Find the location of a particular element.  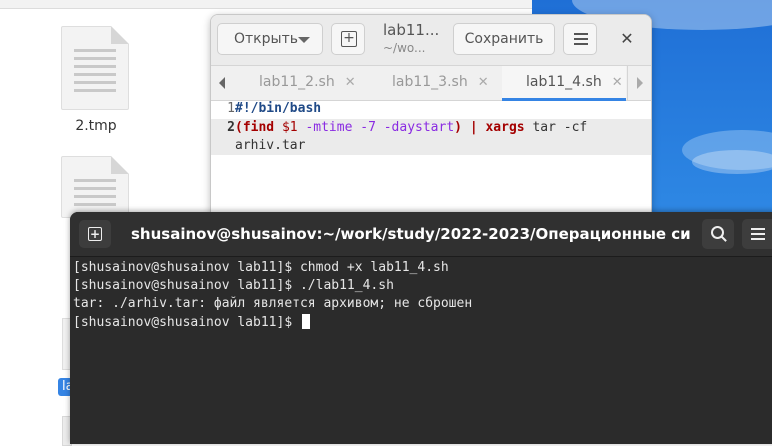

chevron-down-icon is located at coordinates (304, 40).